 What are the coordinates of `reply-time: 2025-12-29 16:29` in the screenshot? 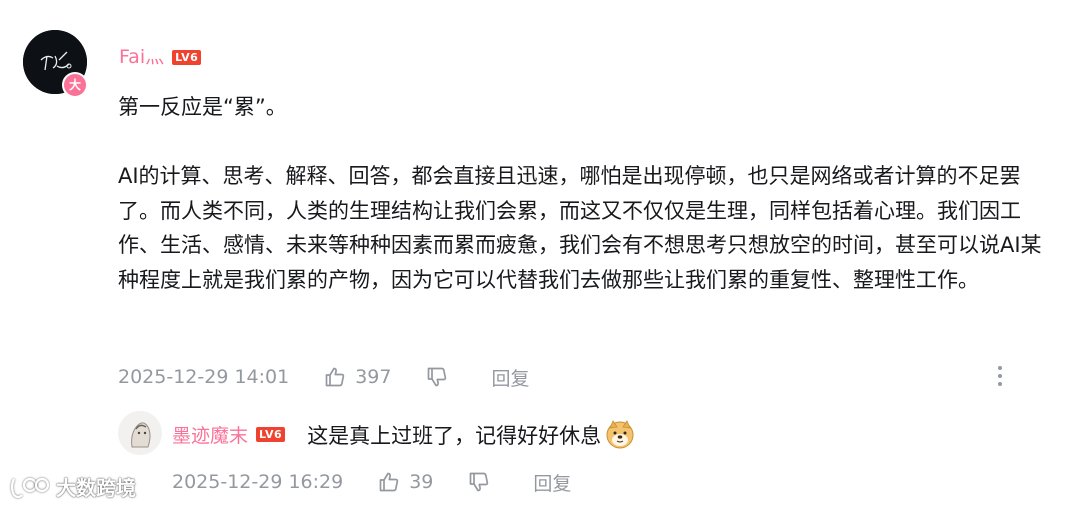 It's located at (258, 482).